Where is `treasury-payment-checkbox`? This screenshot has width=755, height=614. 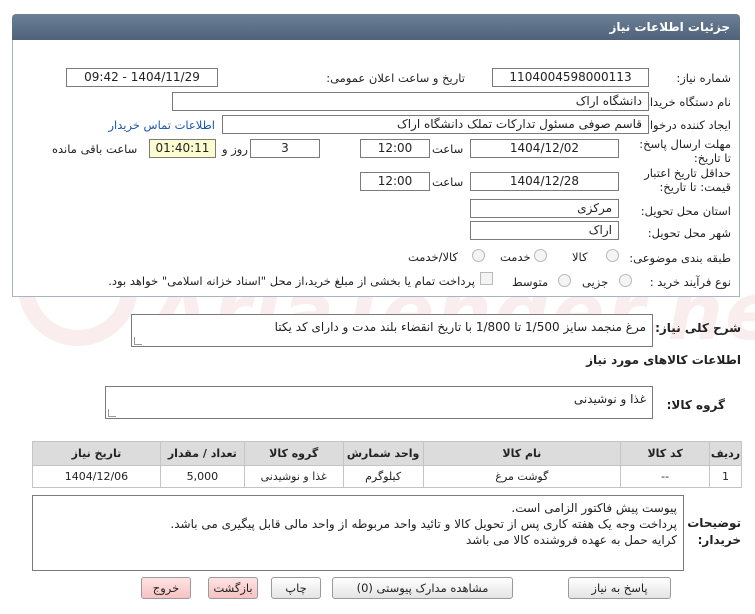
treasury-payment-checkbox is located at coordinates (486, 278).